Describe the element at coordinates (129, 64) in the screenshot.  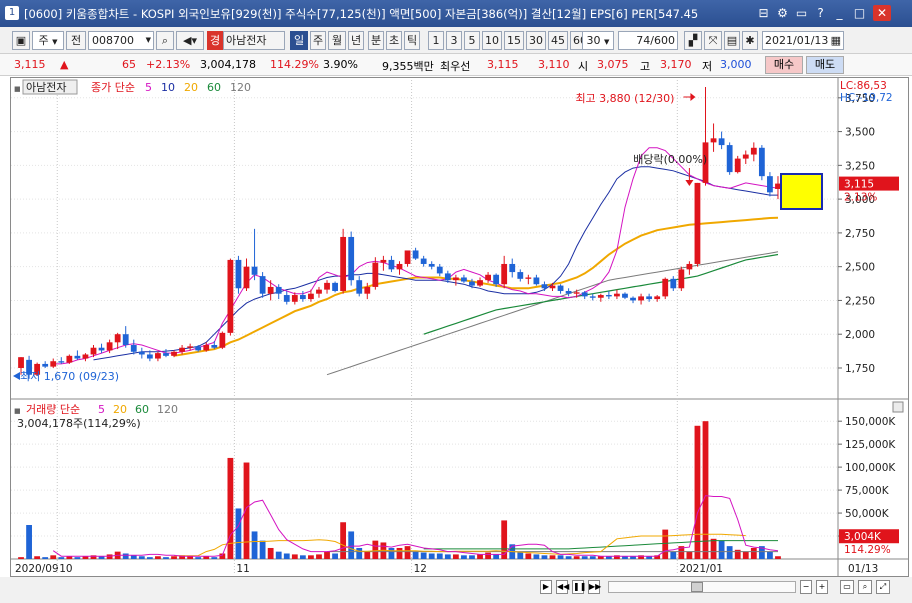
I see `change-value: 65` at that location.